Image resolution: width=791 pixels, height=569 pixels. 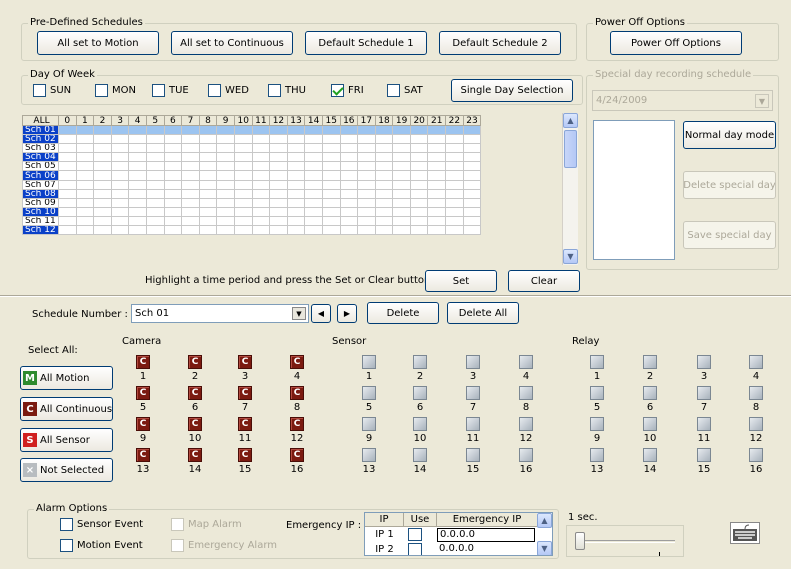 What do you see at coordinates (597, 393) in the screenshot?
I see `relay-5-off-icon` at bounding box center [597, 393].